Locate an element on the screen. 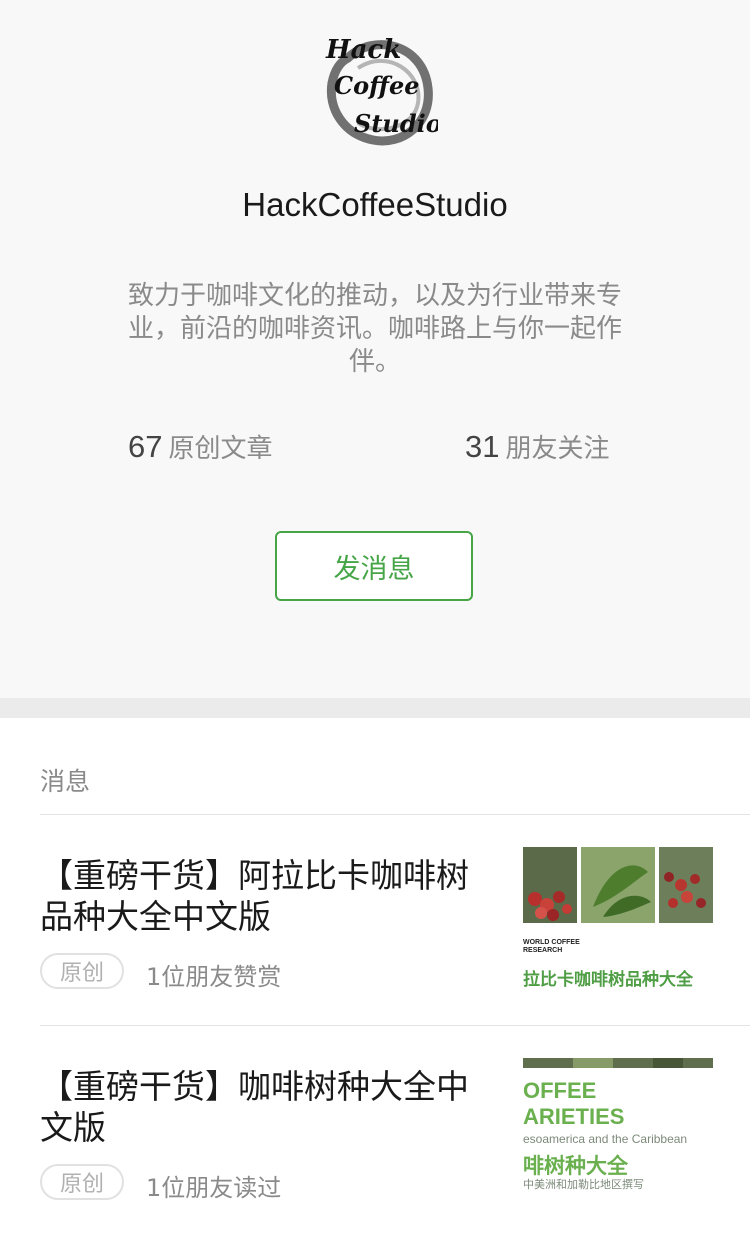 This screenshot has width=750, height=1236. friends-follow-label: 朋友关注 is located at coordinates (557, 449).